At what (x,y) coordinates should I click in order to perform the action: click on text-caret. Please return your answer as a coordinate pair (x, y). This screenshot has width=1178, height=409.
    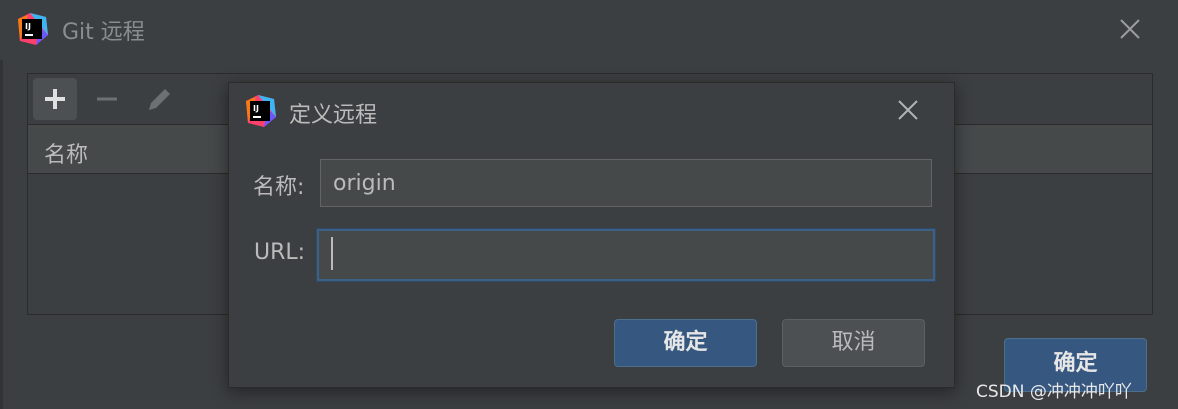
    Looking at the image, I should click on (332, 253).